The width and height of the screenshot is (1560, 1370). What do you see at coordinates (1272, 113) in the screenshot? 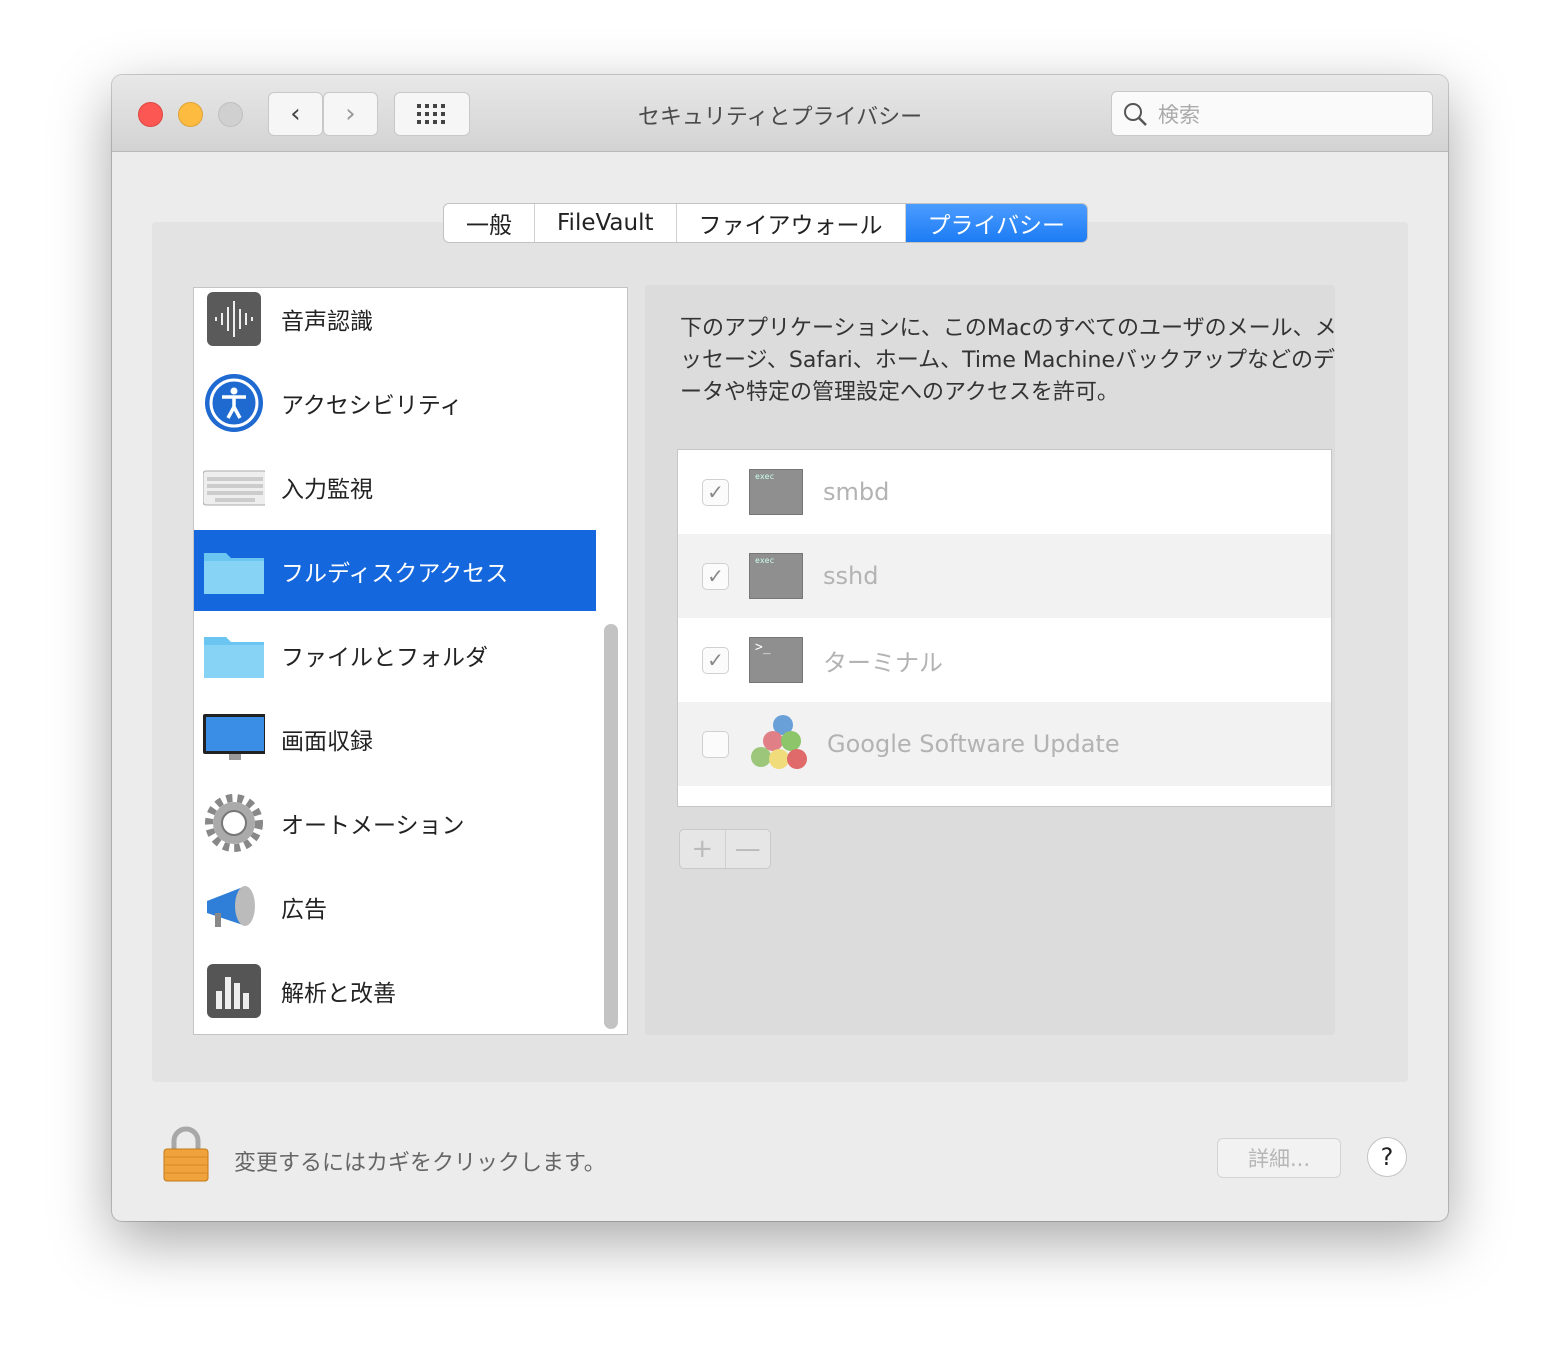
I see `search-input: 検索` at bounding box center [1272, 113].